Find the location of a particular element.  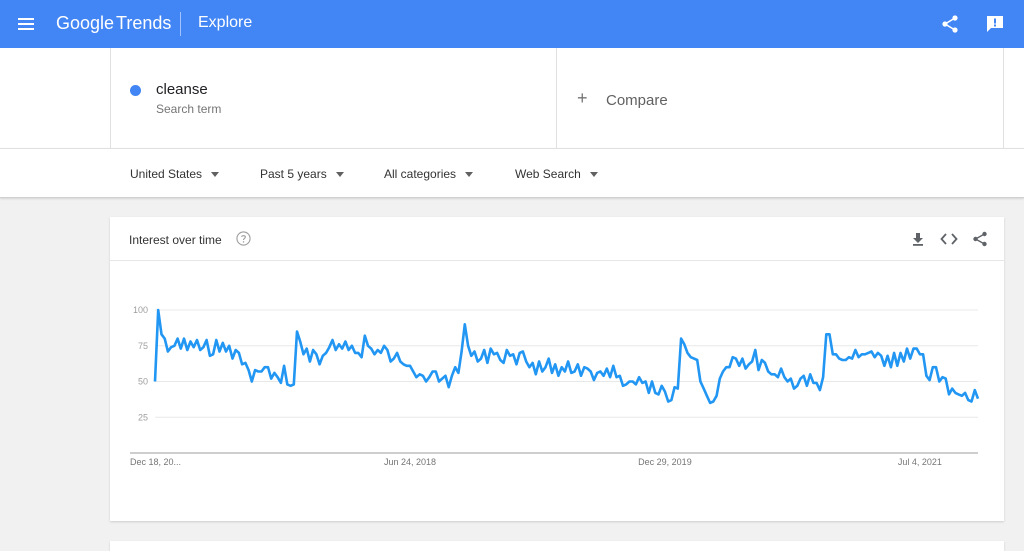

time-range-dropdown: Past 5 years is located at coordinates (302, 174).